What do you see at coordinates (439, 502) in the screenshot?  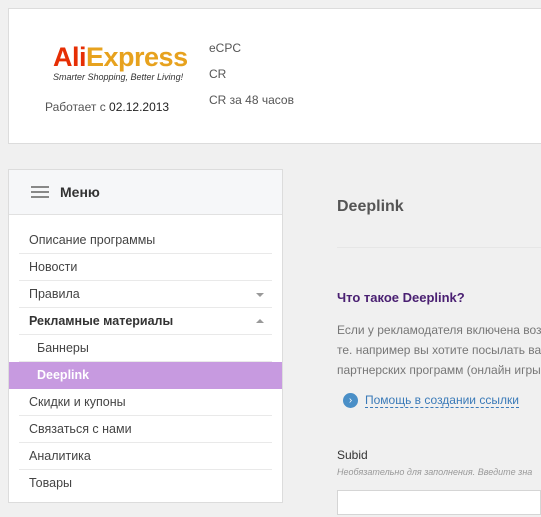 I see `subid-input` at bounding box center [439, 502].